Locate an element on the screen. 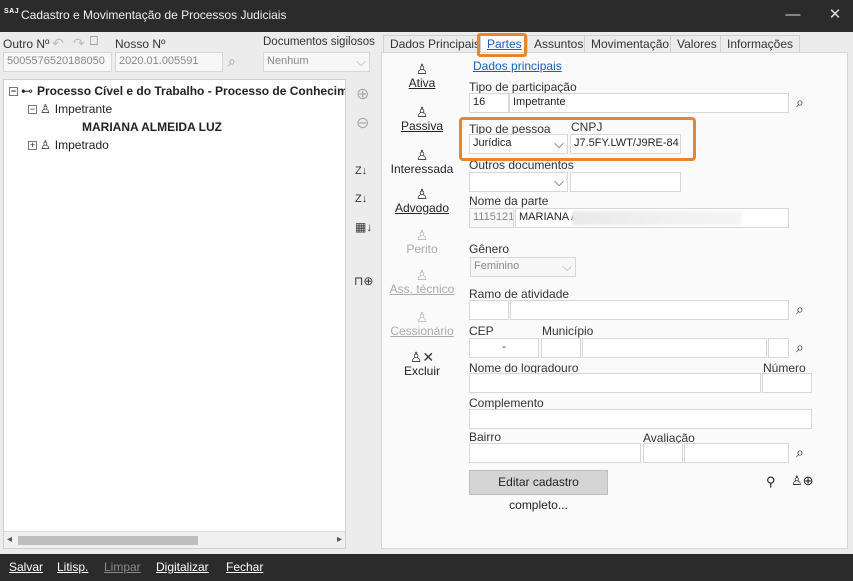  cep-field: - is located at coordinates (504, 348).